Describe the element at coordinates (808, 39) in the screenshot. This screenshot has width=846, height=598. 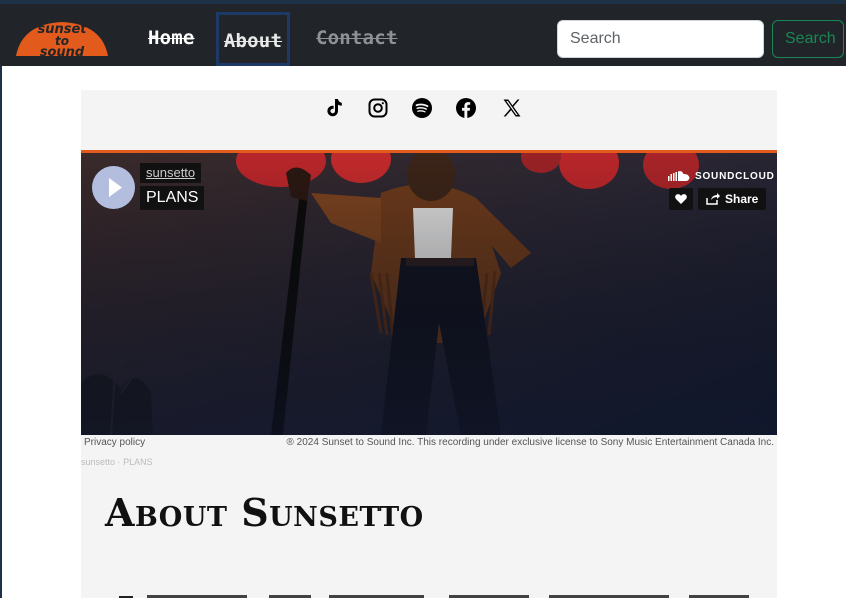
I see `search-button: Search` at that location.